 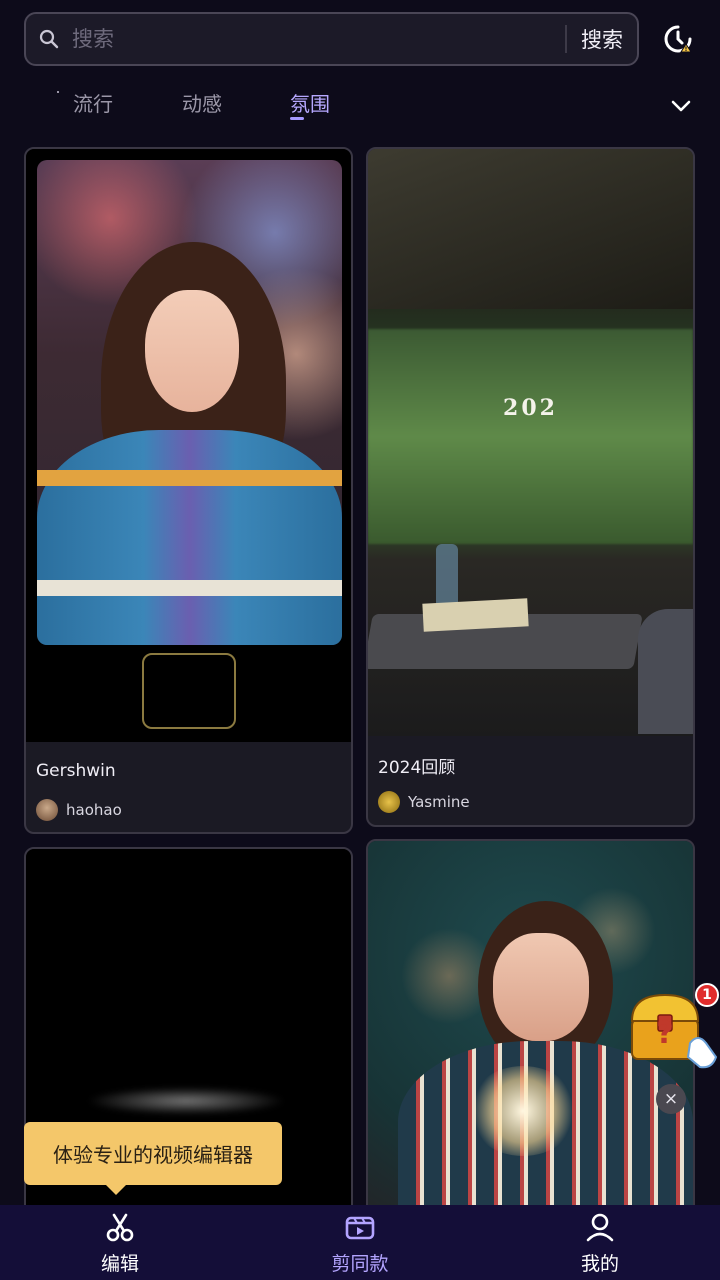 What do you see at coordinates (707, 995) in the screenshot?
I see `notification-badge: 1` at bounding box center [707, 995].